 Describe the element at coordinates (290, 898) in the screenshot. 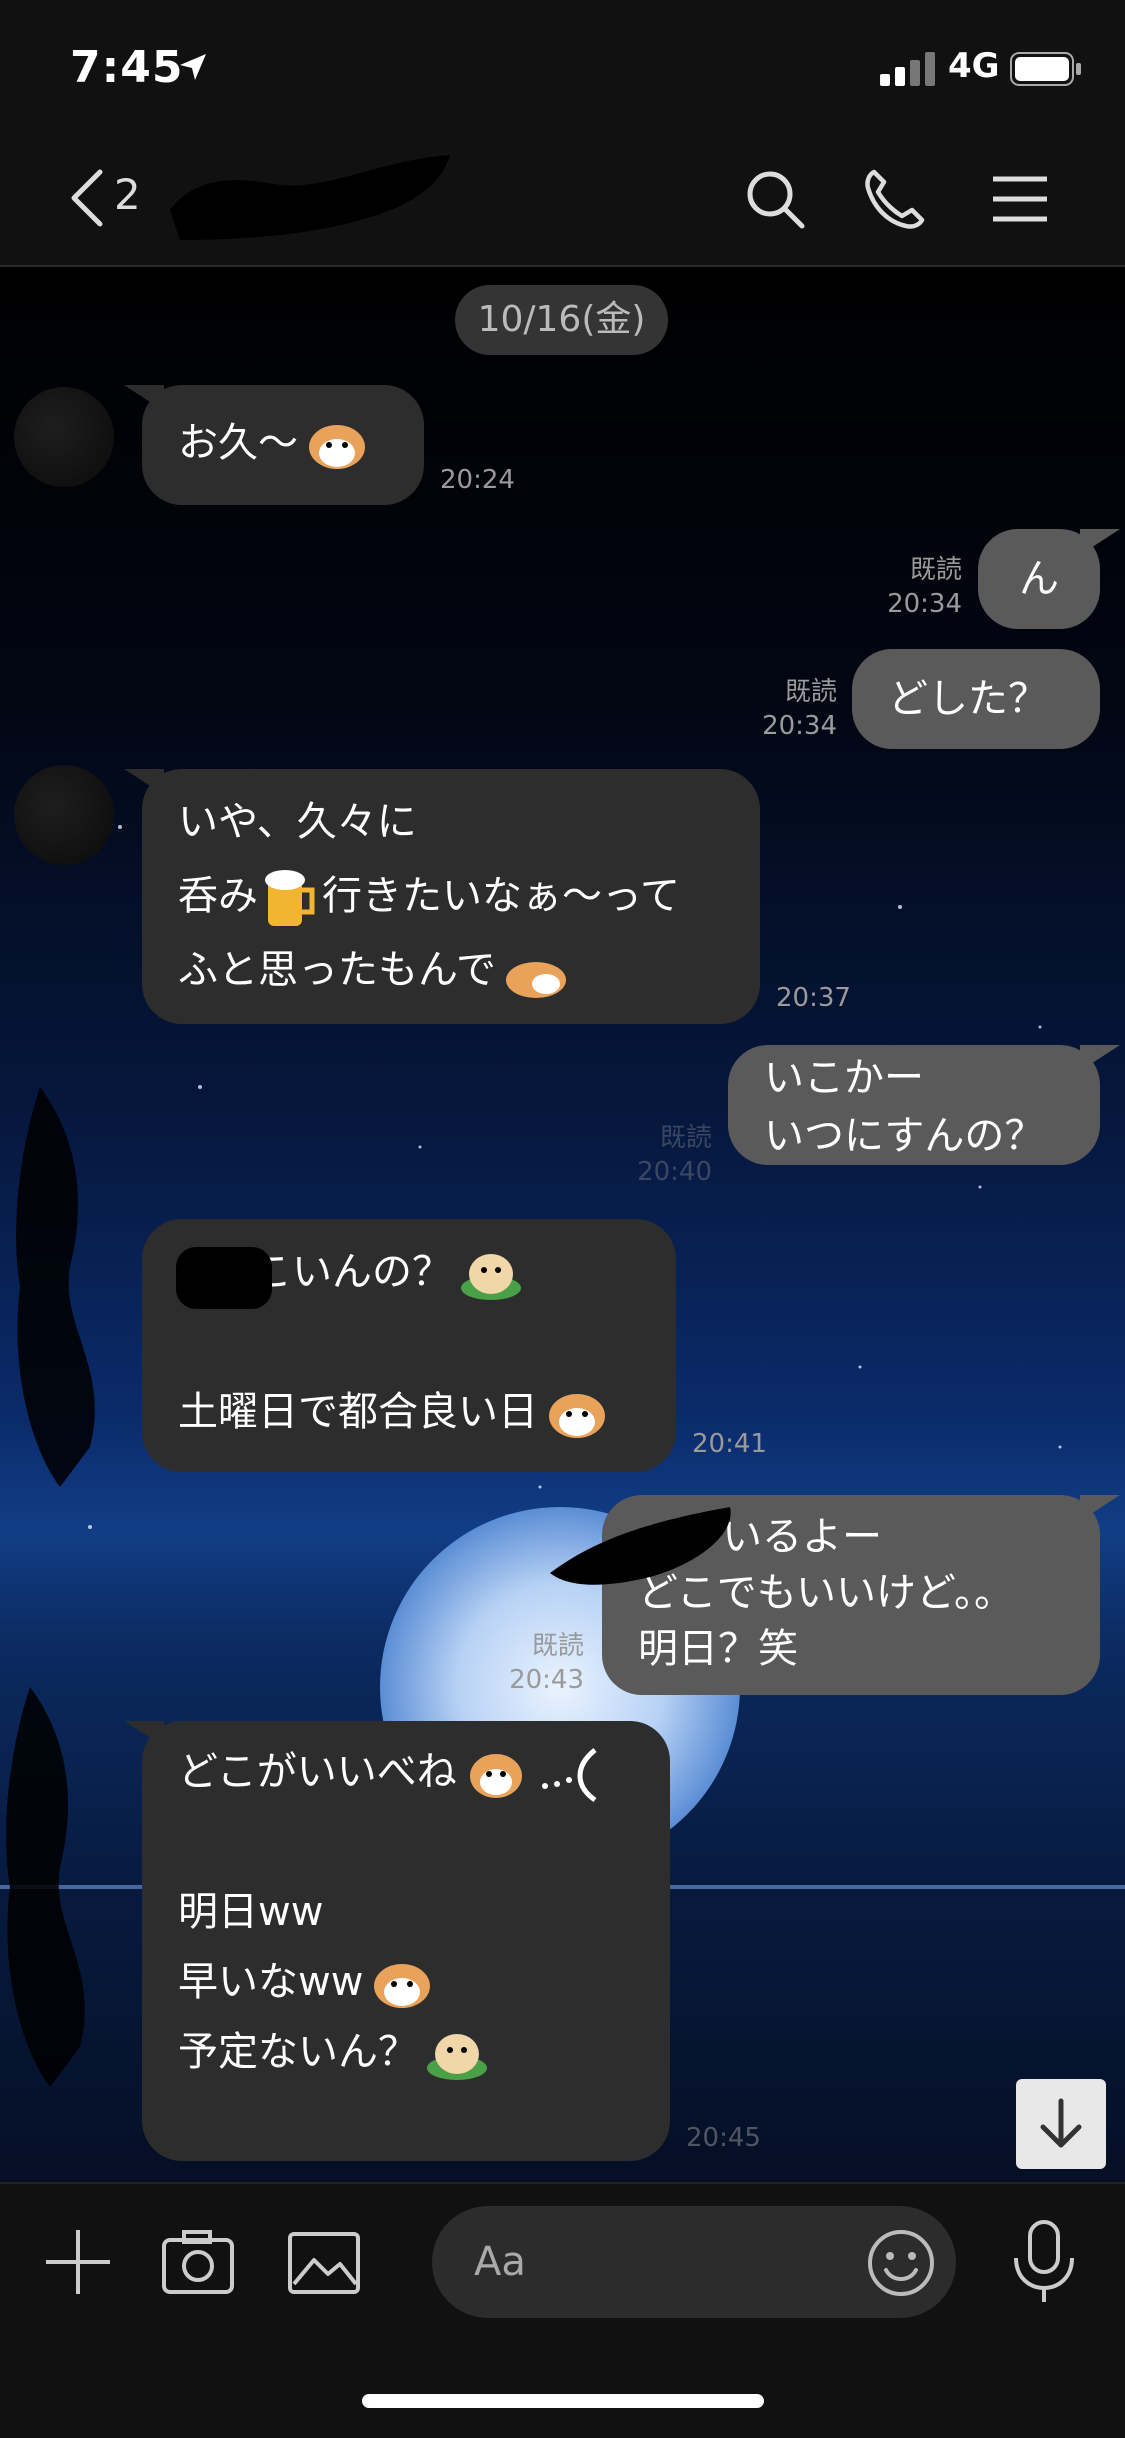

I see `beer-mug-icon` at that location.